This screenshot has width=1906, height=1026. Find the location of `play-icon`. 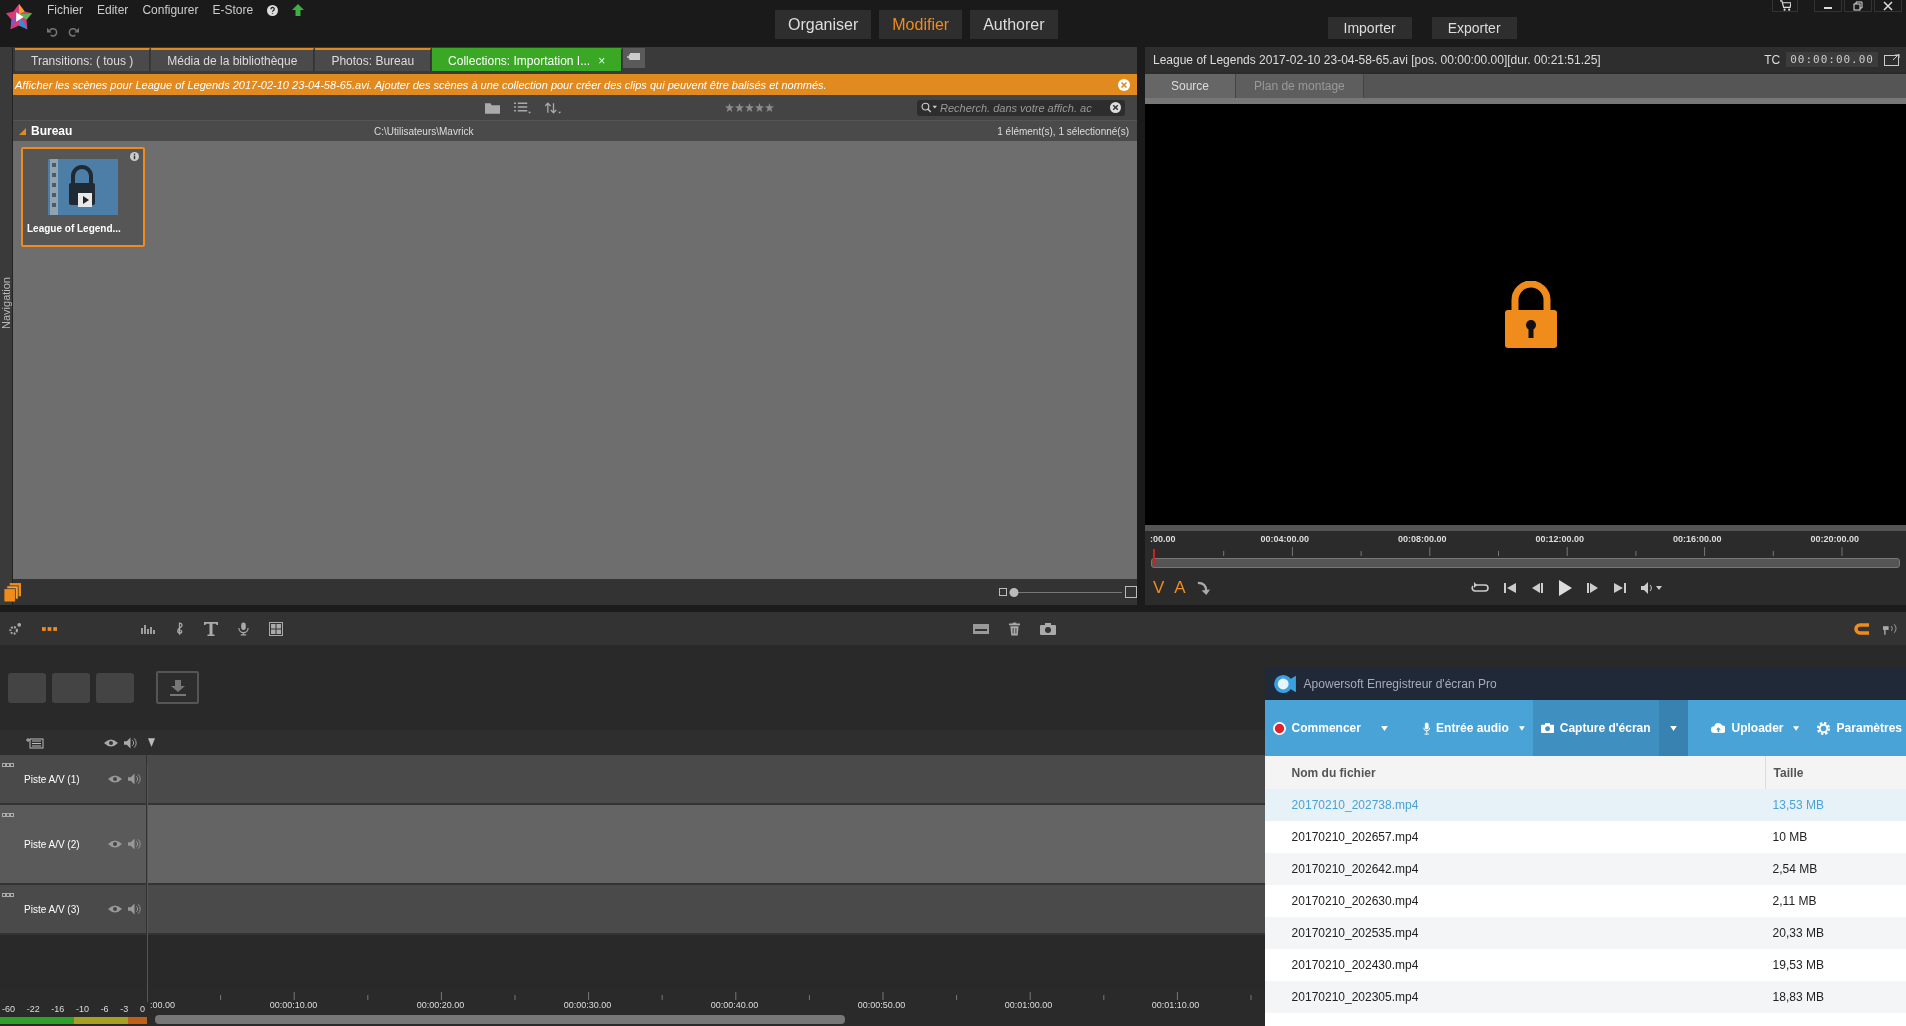

play-icon is located at coordinates (1564, 588).